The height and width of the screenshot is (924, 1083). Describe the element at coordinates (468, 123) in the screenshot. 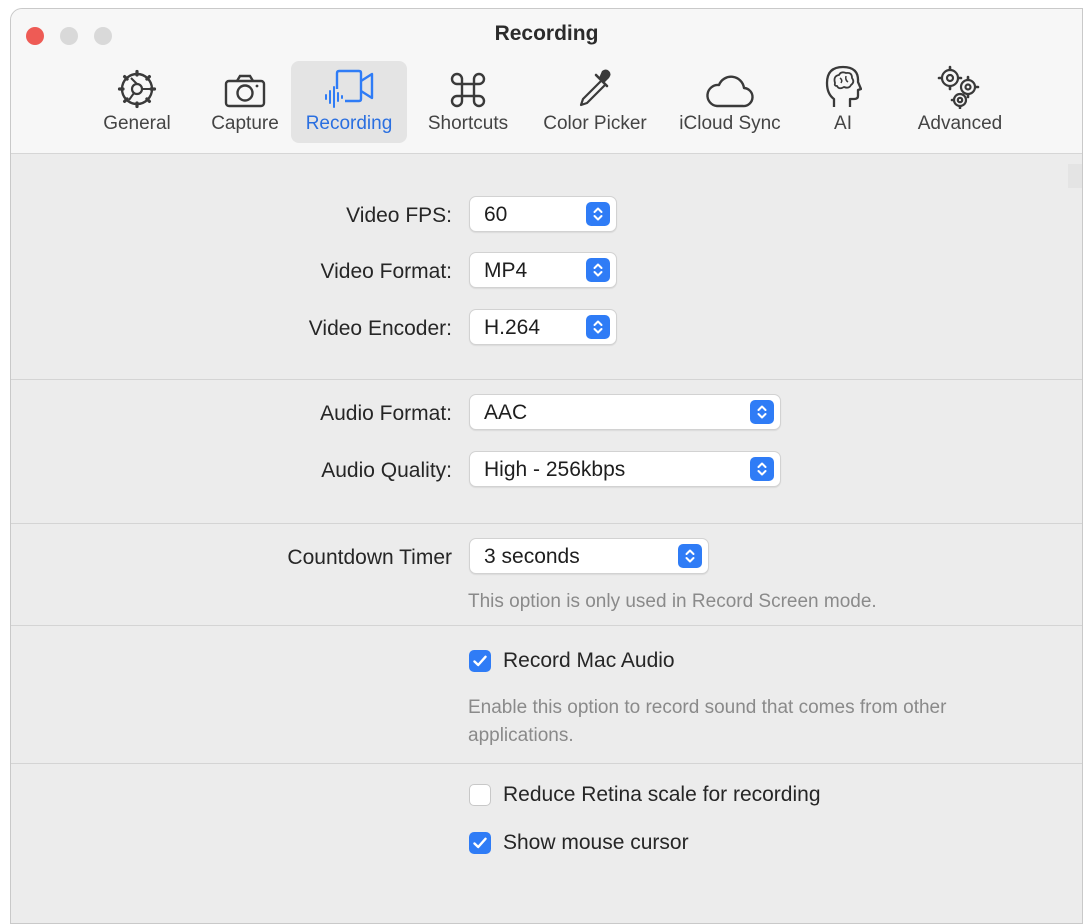

I see `tab-label: Shortcuts` at that location.